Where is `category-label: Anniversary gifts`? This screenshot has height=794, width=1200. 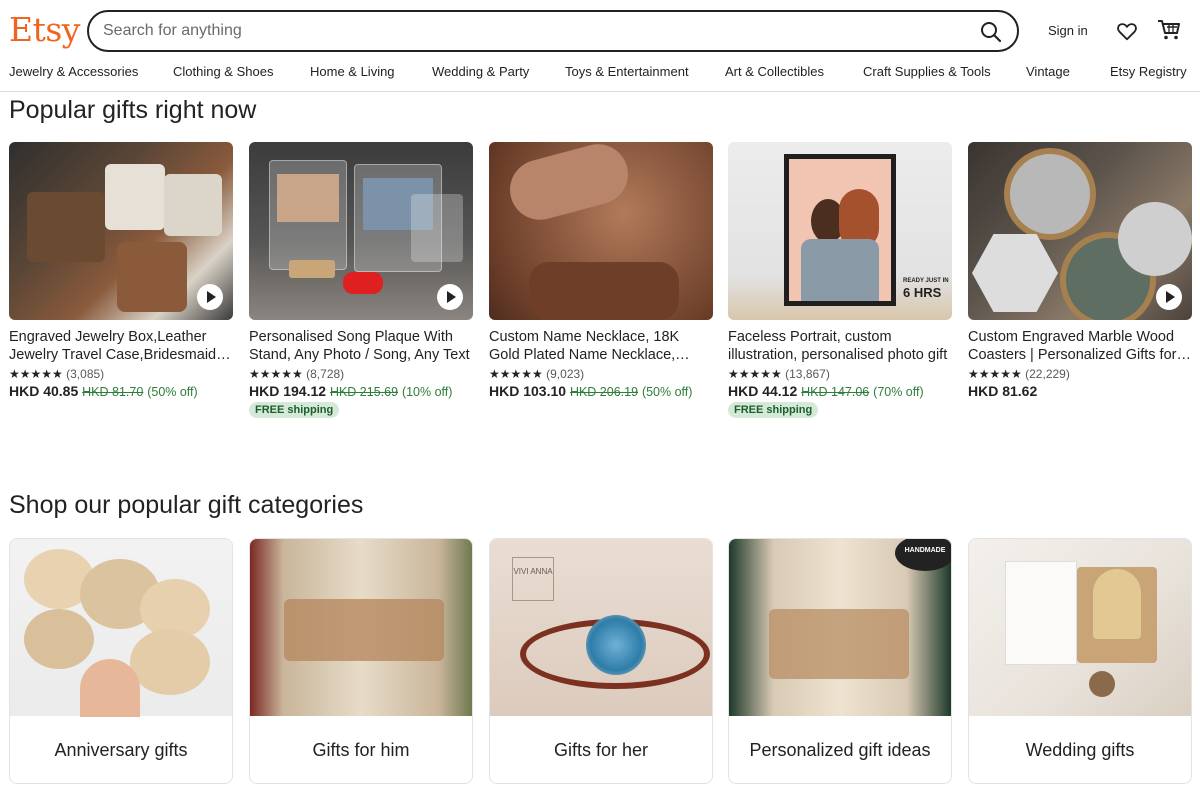 category-label: Anniversary gifts is located at coordinates (121, 749).